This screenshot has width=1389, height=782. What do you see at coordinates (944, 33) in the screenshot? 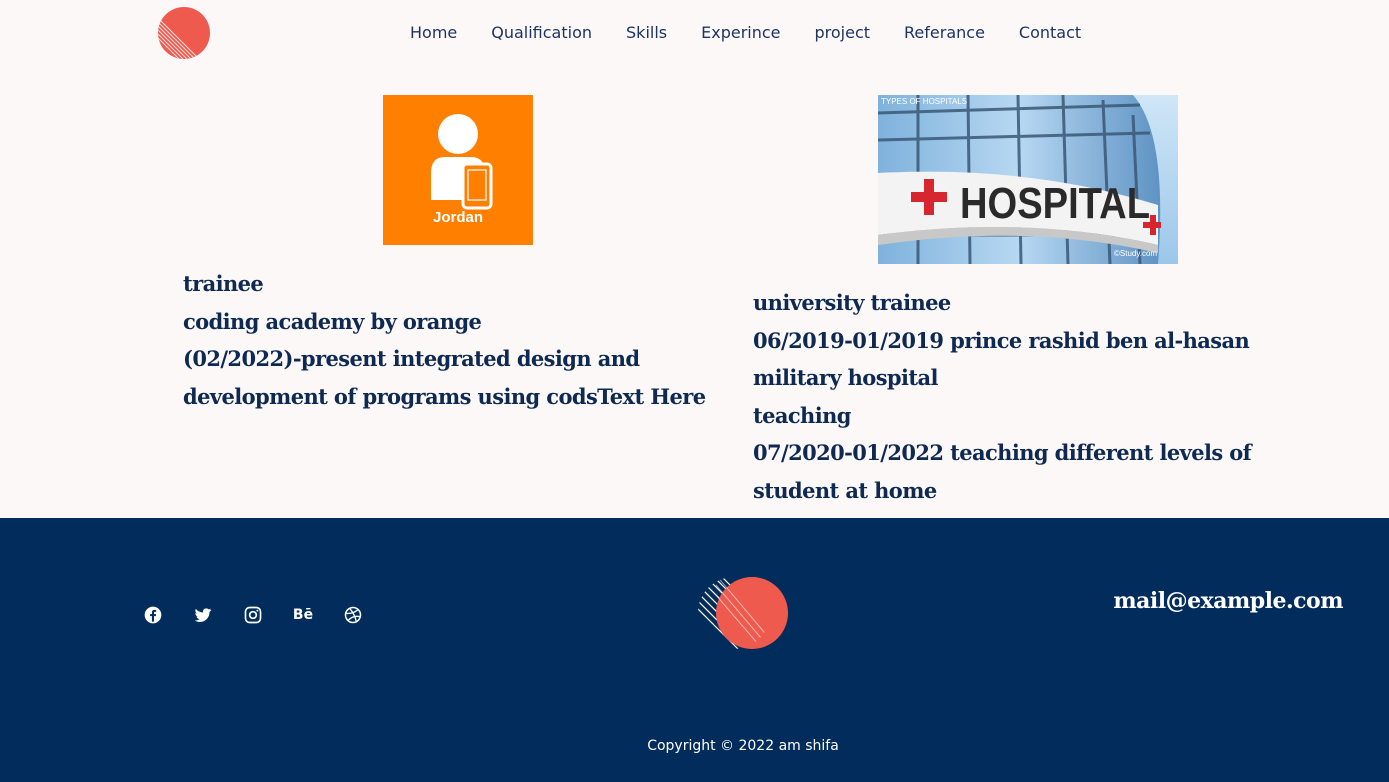
I see `nav-referance: Referance` at bounding box center [944, 33].